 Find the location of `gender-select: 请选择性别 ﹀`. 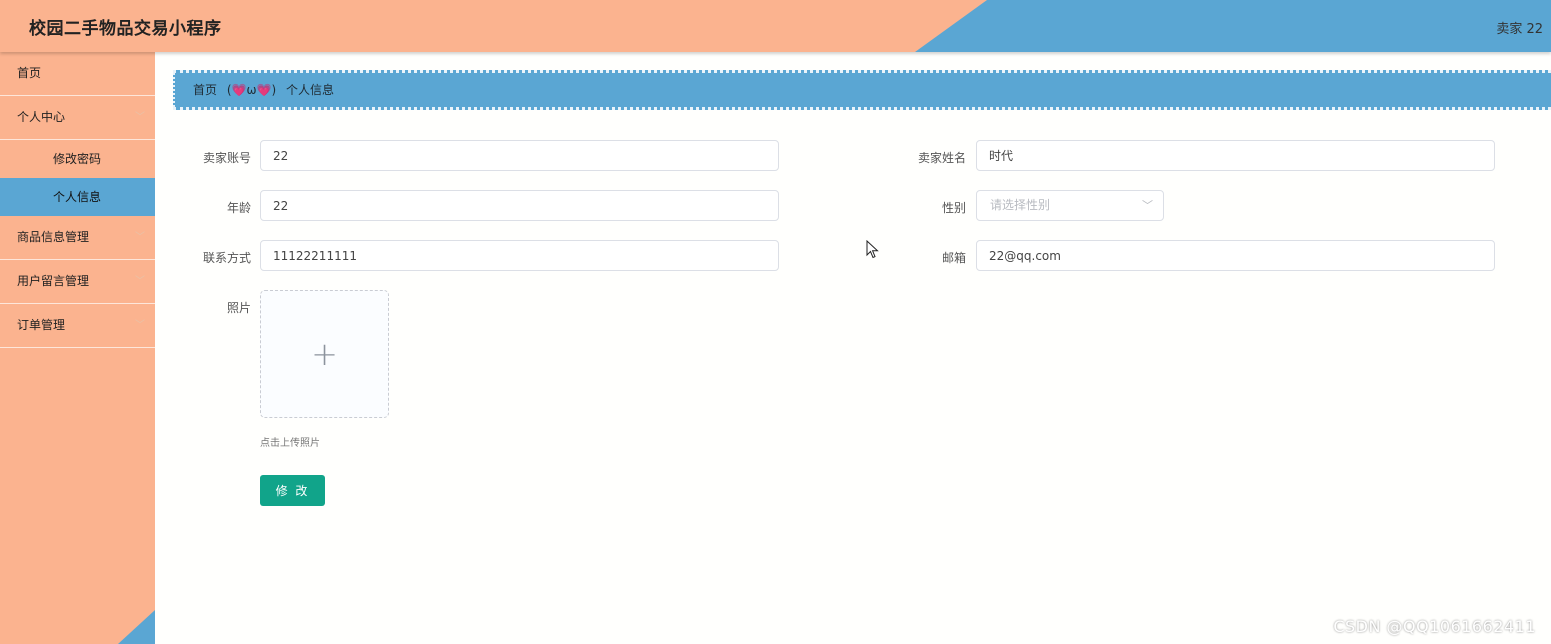

gender-select: 请选择性别 ﹀ is located at coordinates (1070, 205).